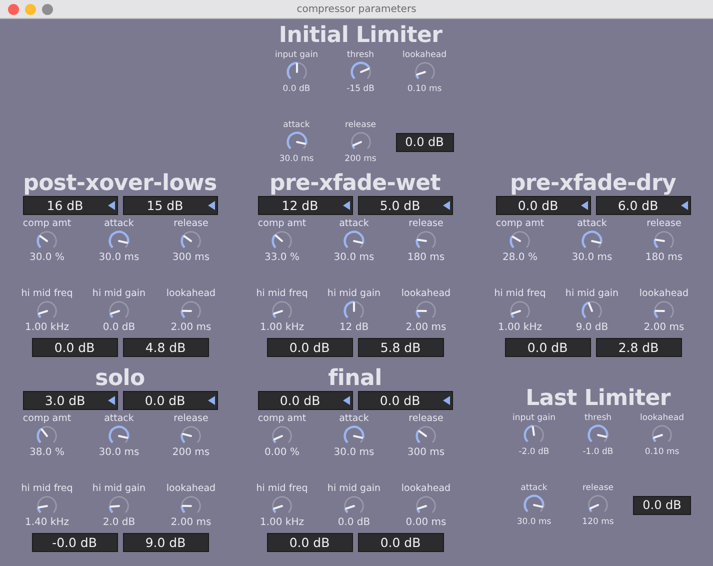 Image resolution: width=713 pixels, height=566 pixels. Describe the element at coordinates (47, 258) in the screenshot. I see `knob-value: 30.0 %` at that location.